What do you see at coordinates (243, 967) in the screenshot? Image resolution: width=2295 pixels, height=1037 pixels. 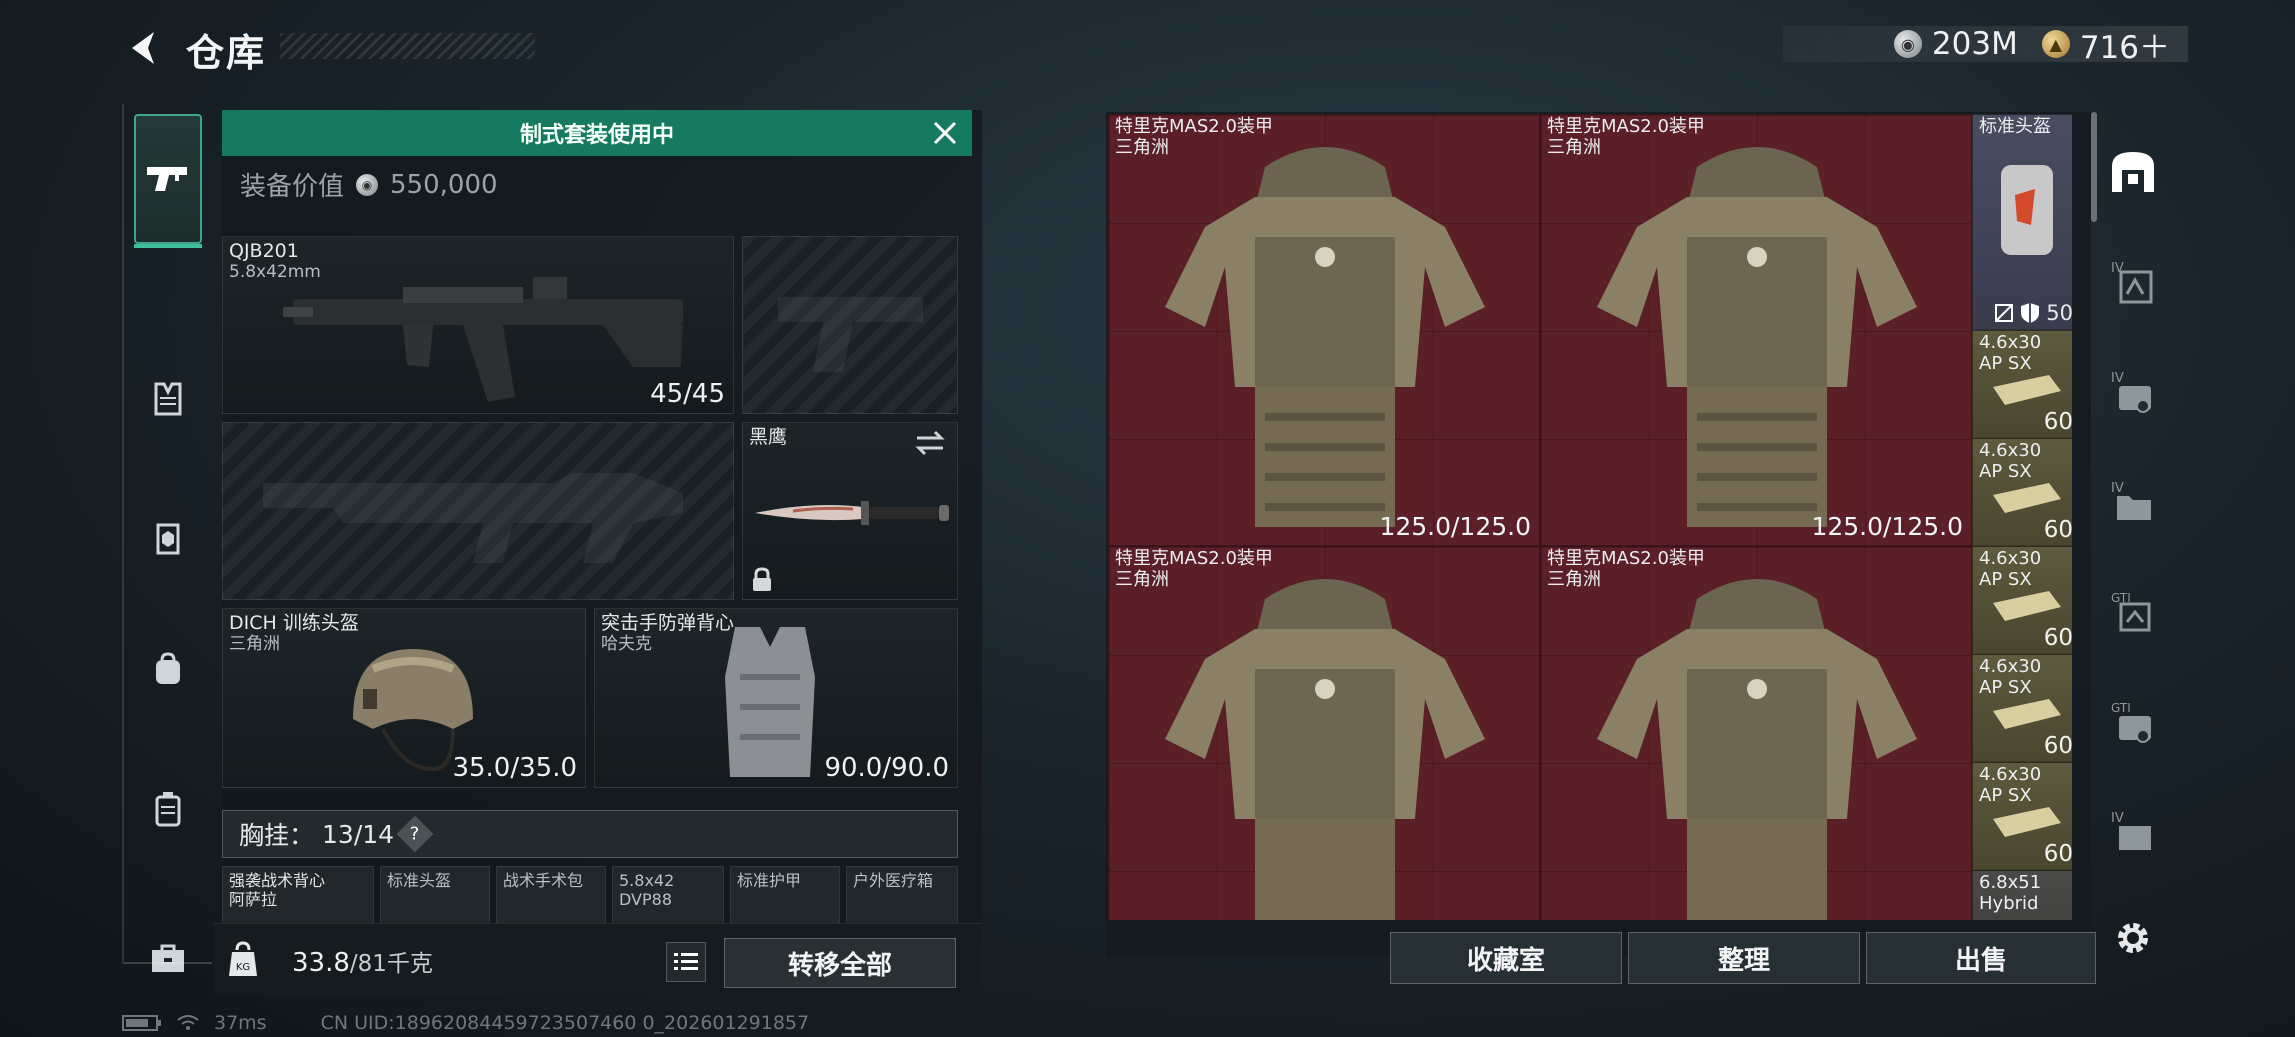 I see `svg-text: KG` at bounding box center [243, 967].